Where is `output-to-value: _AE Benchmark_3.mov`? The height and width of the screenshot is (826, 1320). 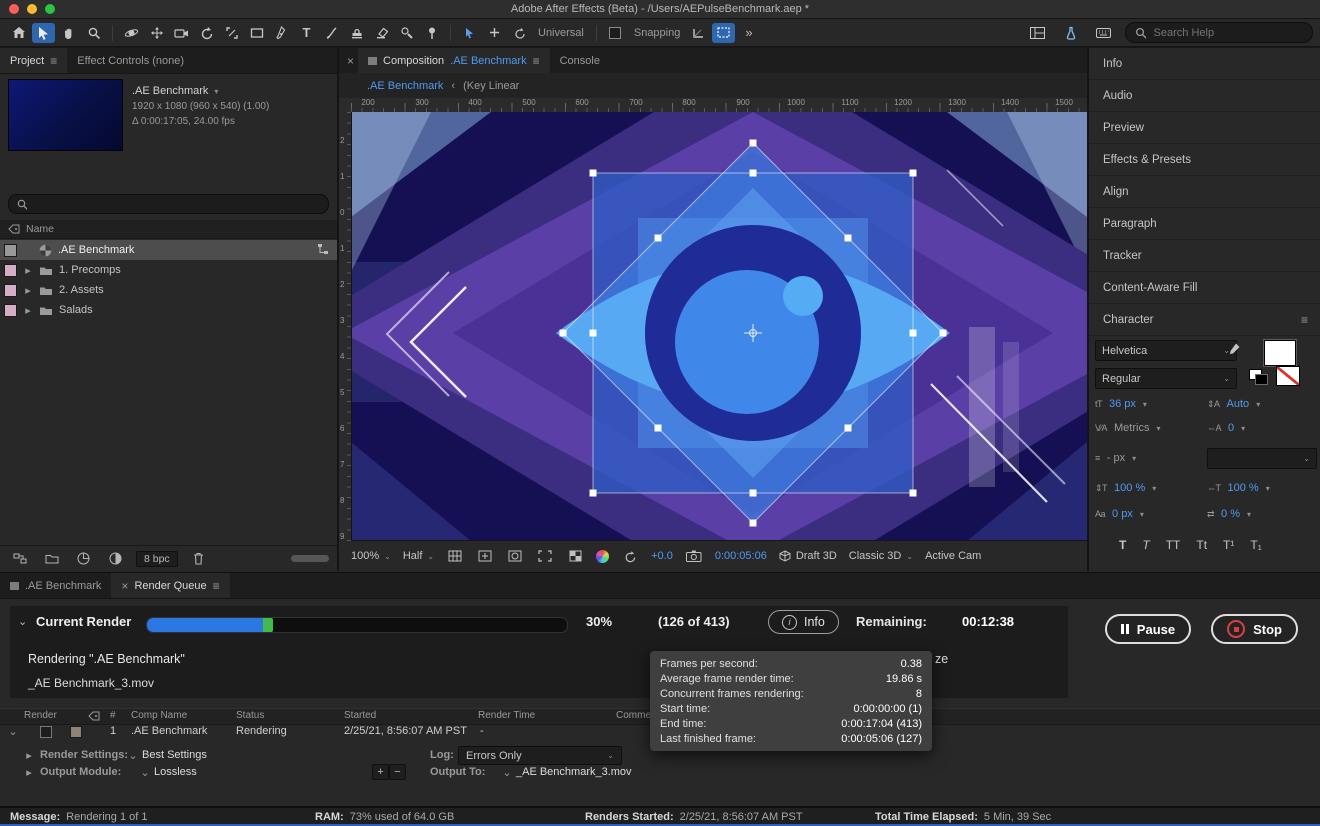 output-to-value: _AE Benchmark_3.mov is located at coordinates (574, 772).